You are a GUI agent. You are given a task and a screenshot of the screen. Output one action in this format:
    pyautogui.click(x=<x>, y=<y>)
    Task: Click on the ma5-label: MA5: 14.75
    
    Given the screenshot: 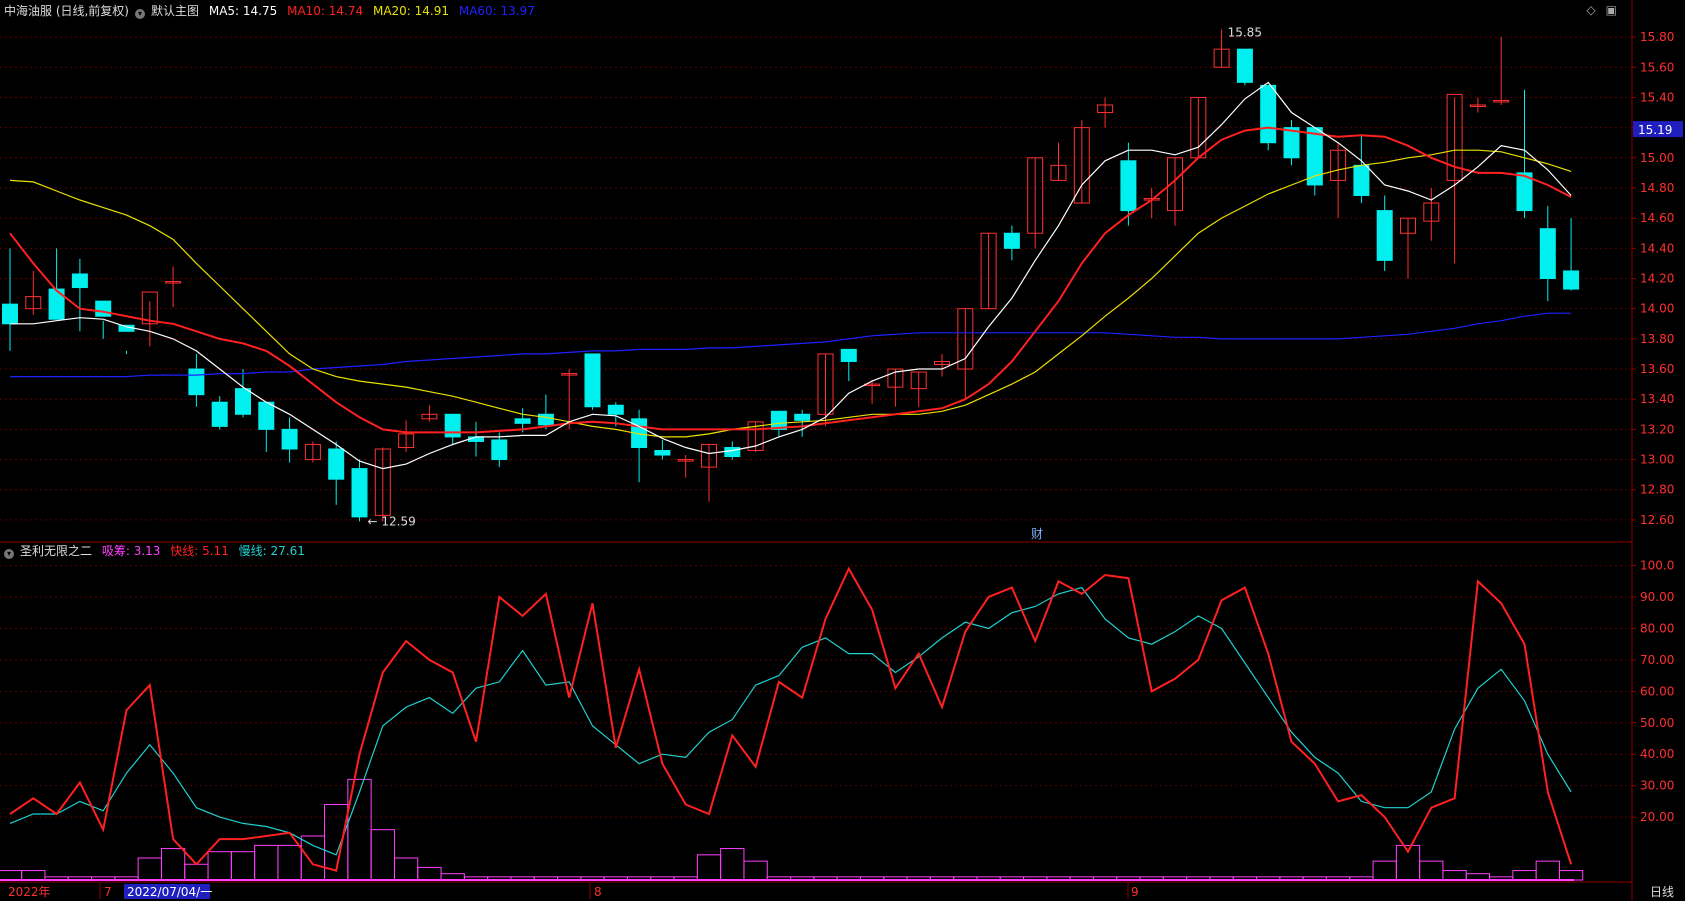 What is the action you would take?
    pyautogui.click(x=243, y=11)
    